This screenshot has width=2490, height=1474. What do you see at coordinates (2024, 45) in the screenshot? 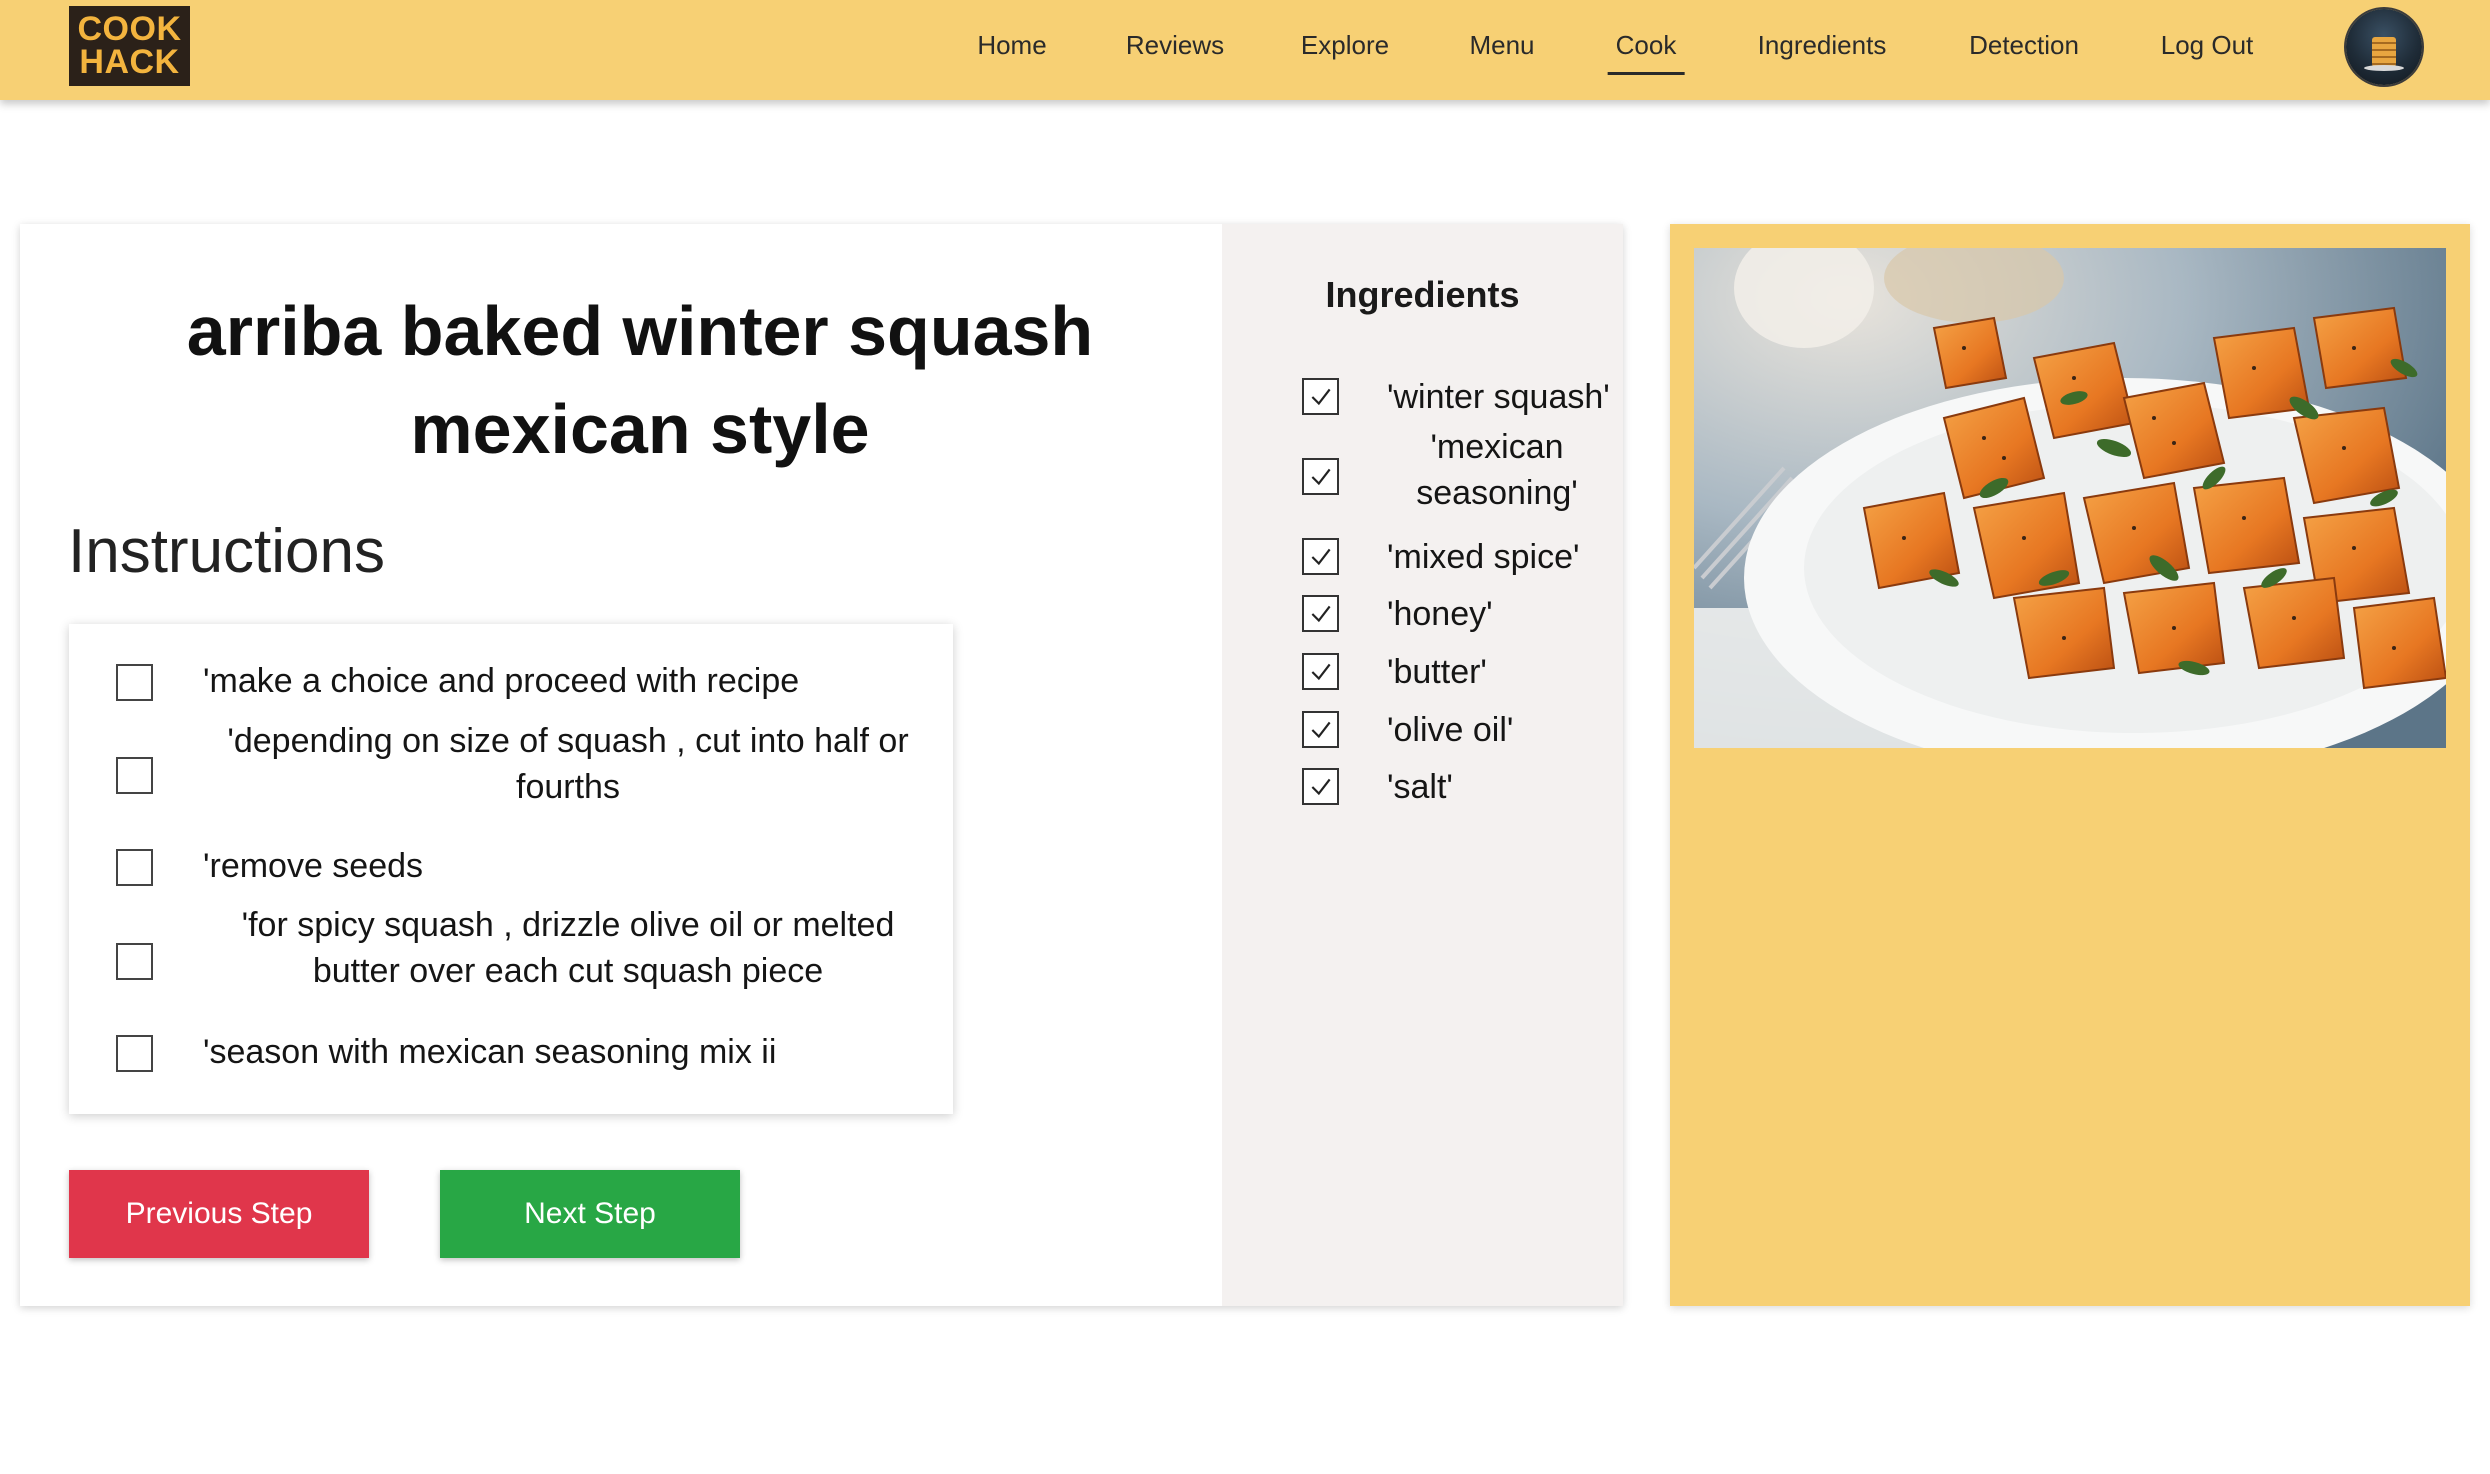
I see `nav-detection: Detection` at bounding box center [2024, 45].